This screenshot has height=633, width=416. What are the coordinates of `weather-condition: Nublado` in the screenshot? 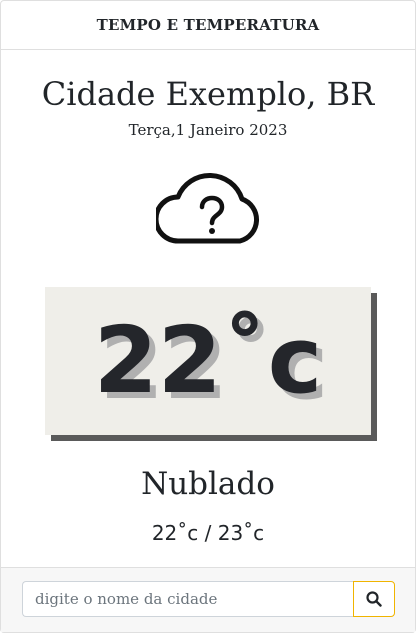 It's located at (208, 484).